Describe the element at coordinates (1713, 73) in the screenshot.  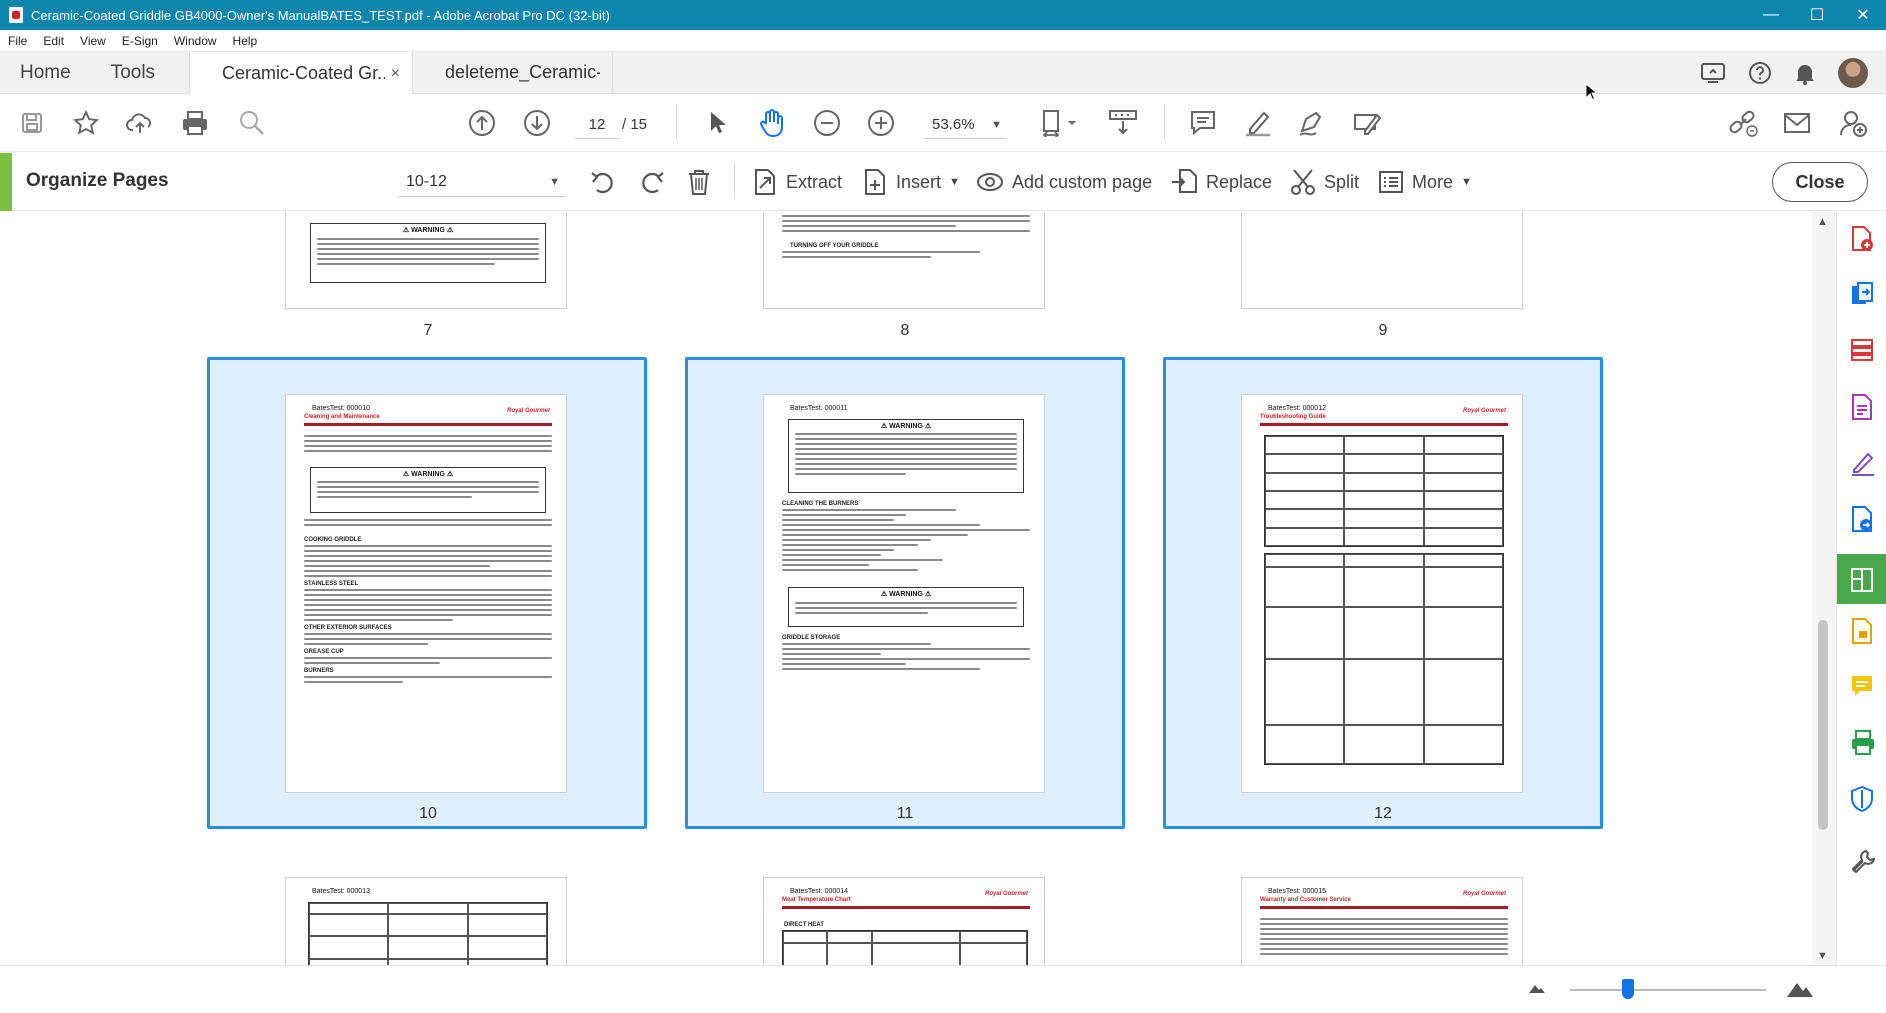
I see `share-screen-icon` at that location.